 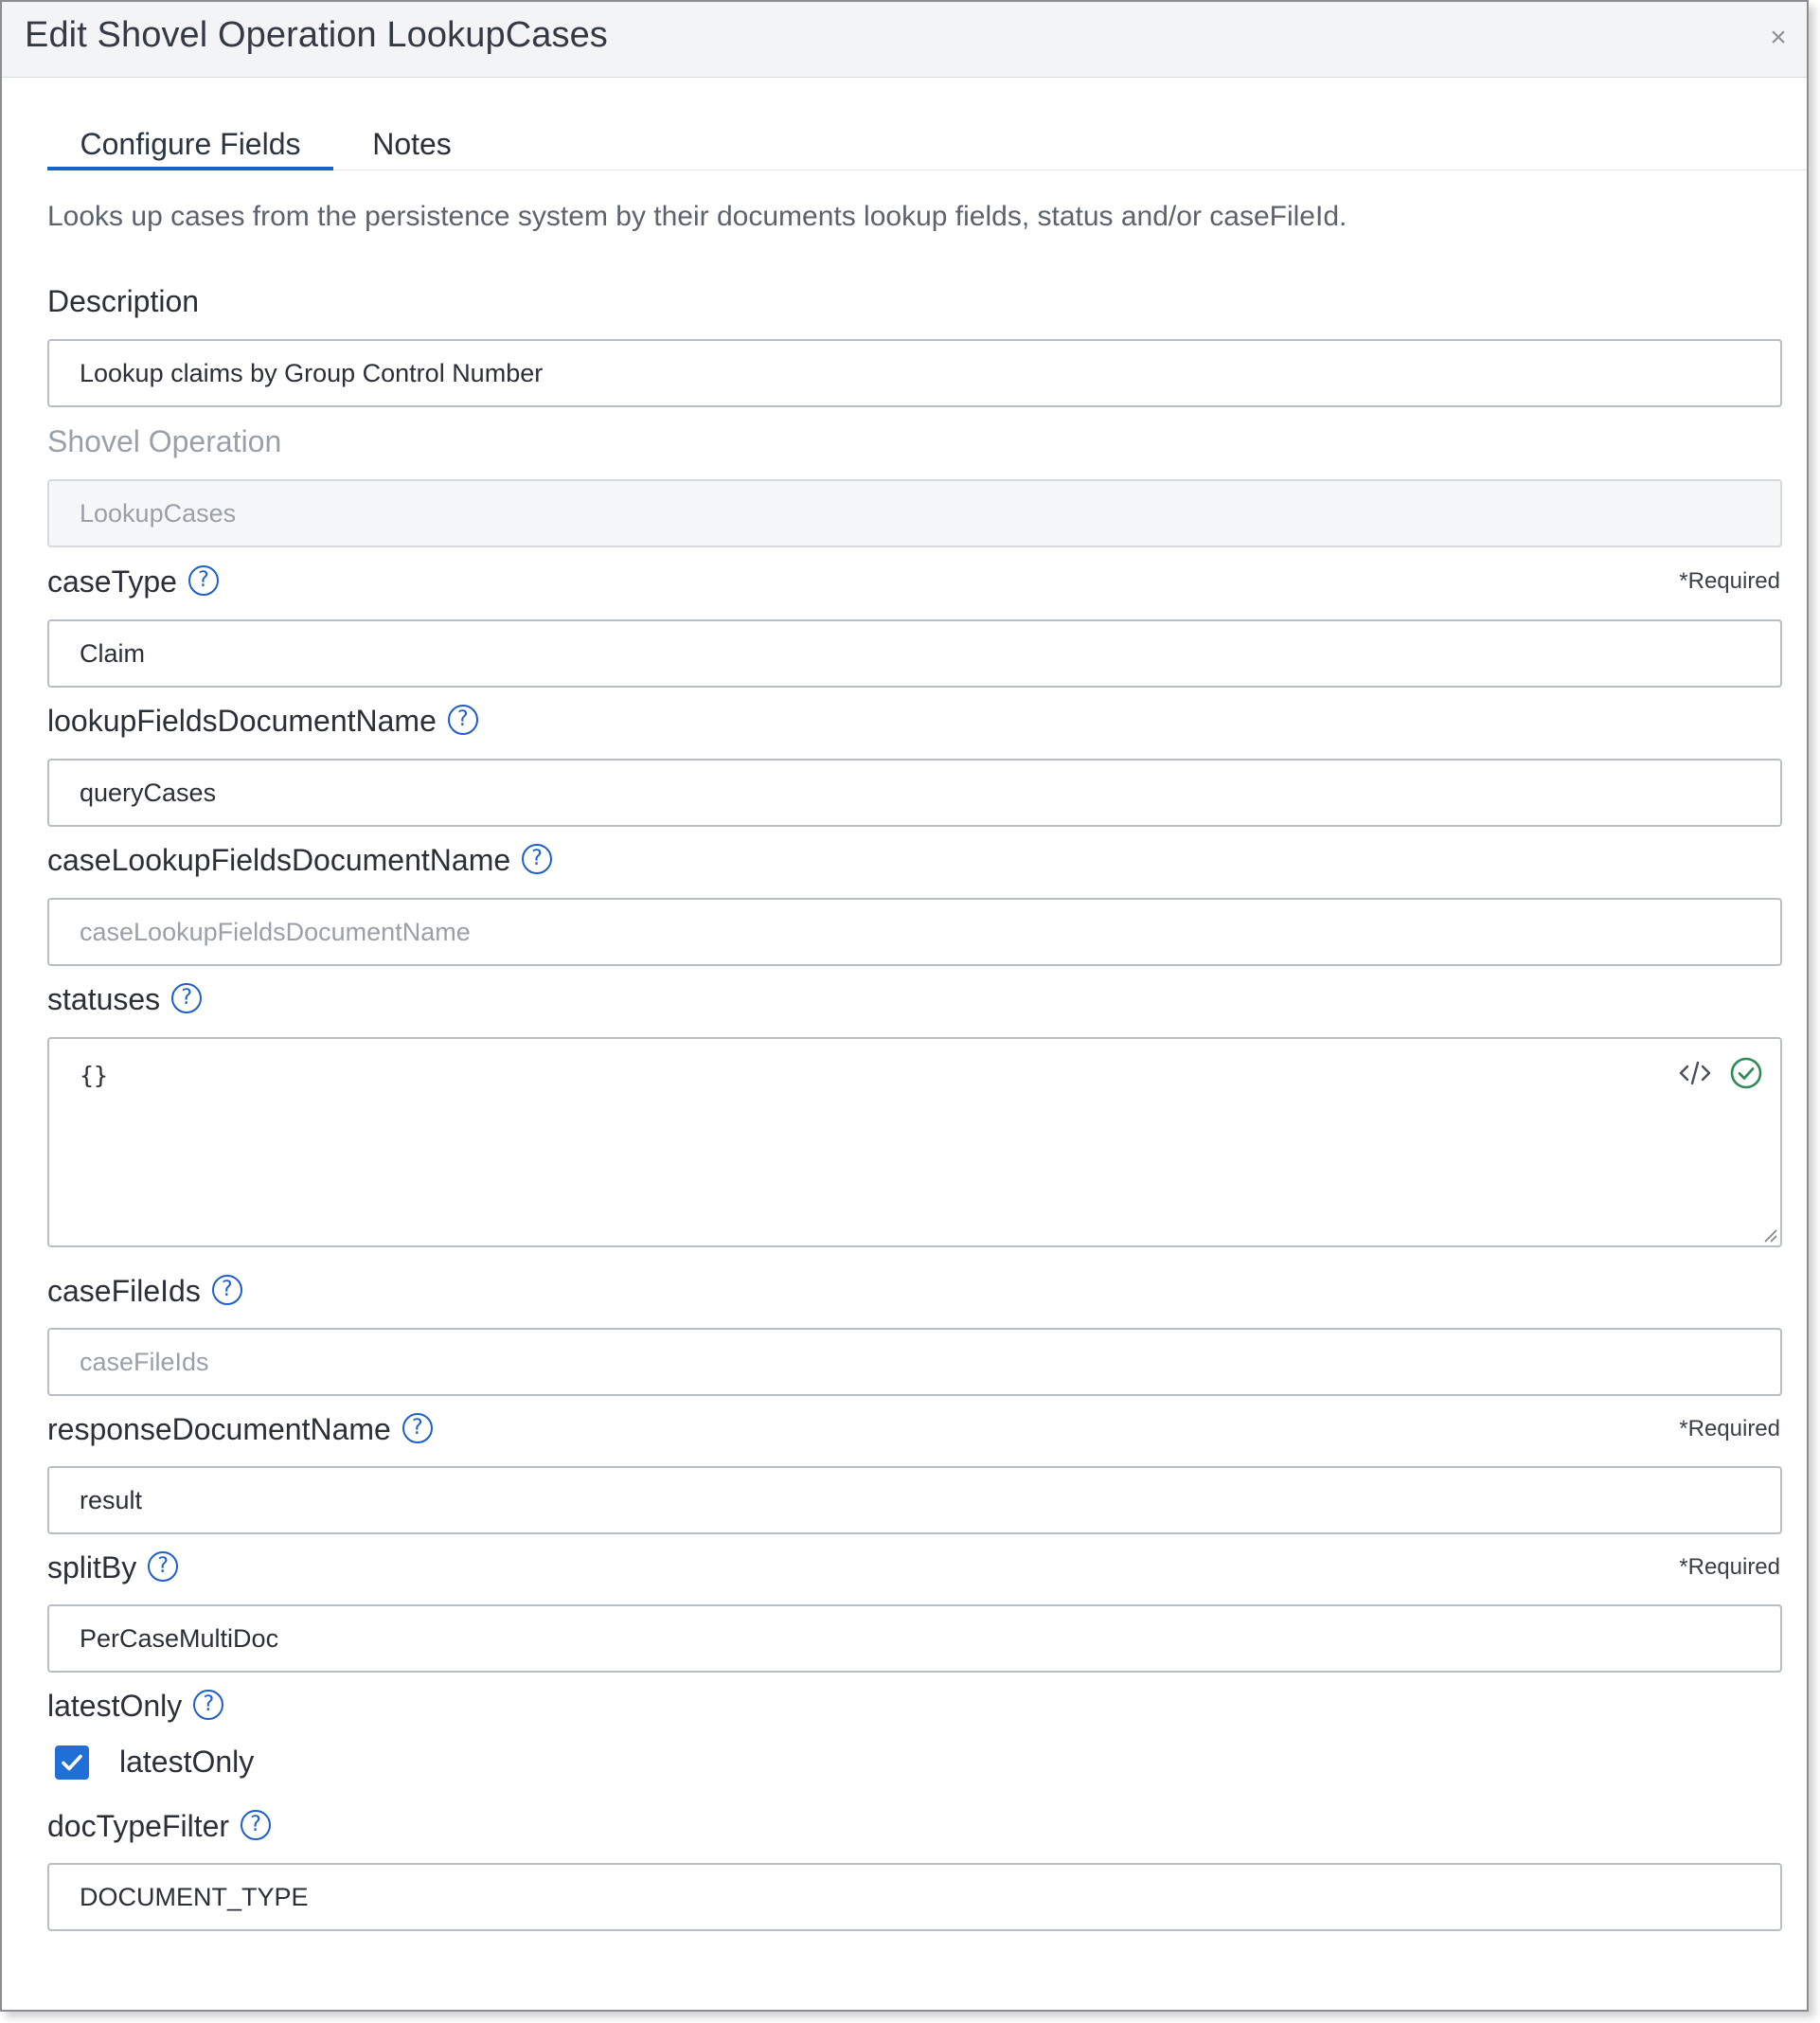 I want to click on responsedocumentname-label: responseDocumentName ?, so click(x=240, y=1429).